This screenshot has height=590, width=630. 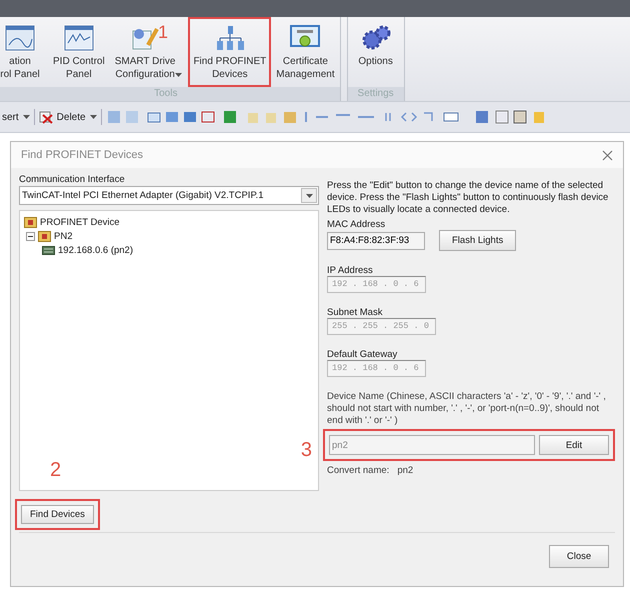 I want to click on mac-address-field: F8:A4:F8:82:3F:93, so click(x=376, y=241).